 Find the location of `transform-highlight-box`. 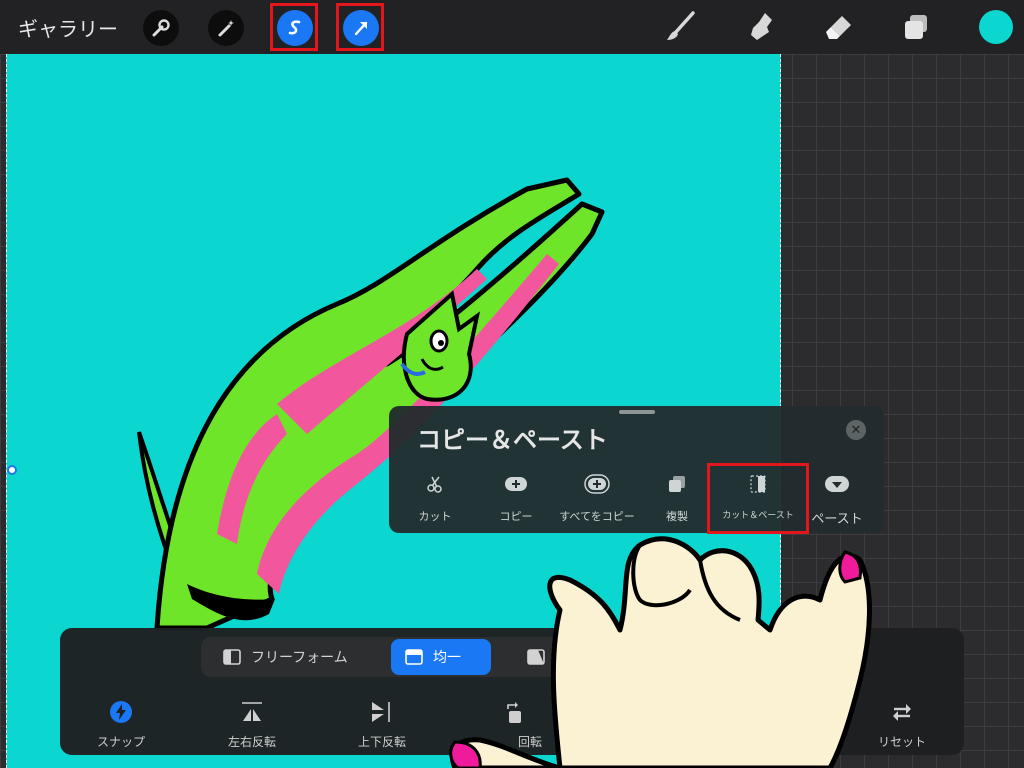

transform-highlight-box is located at coordinates (360, 27).